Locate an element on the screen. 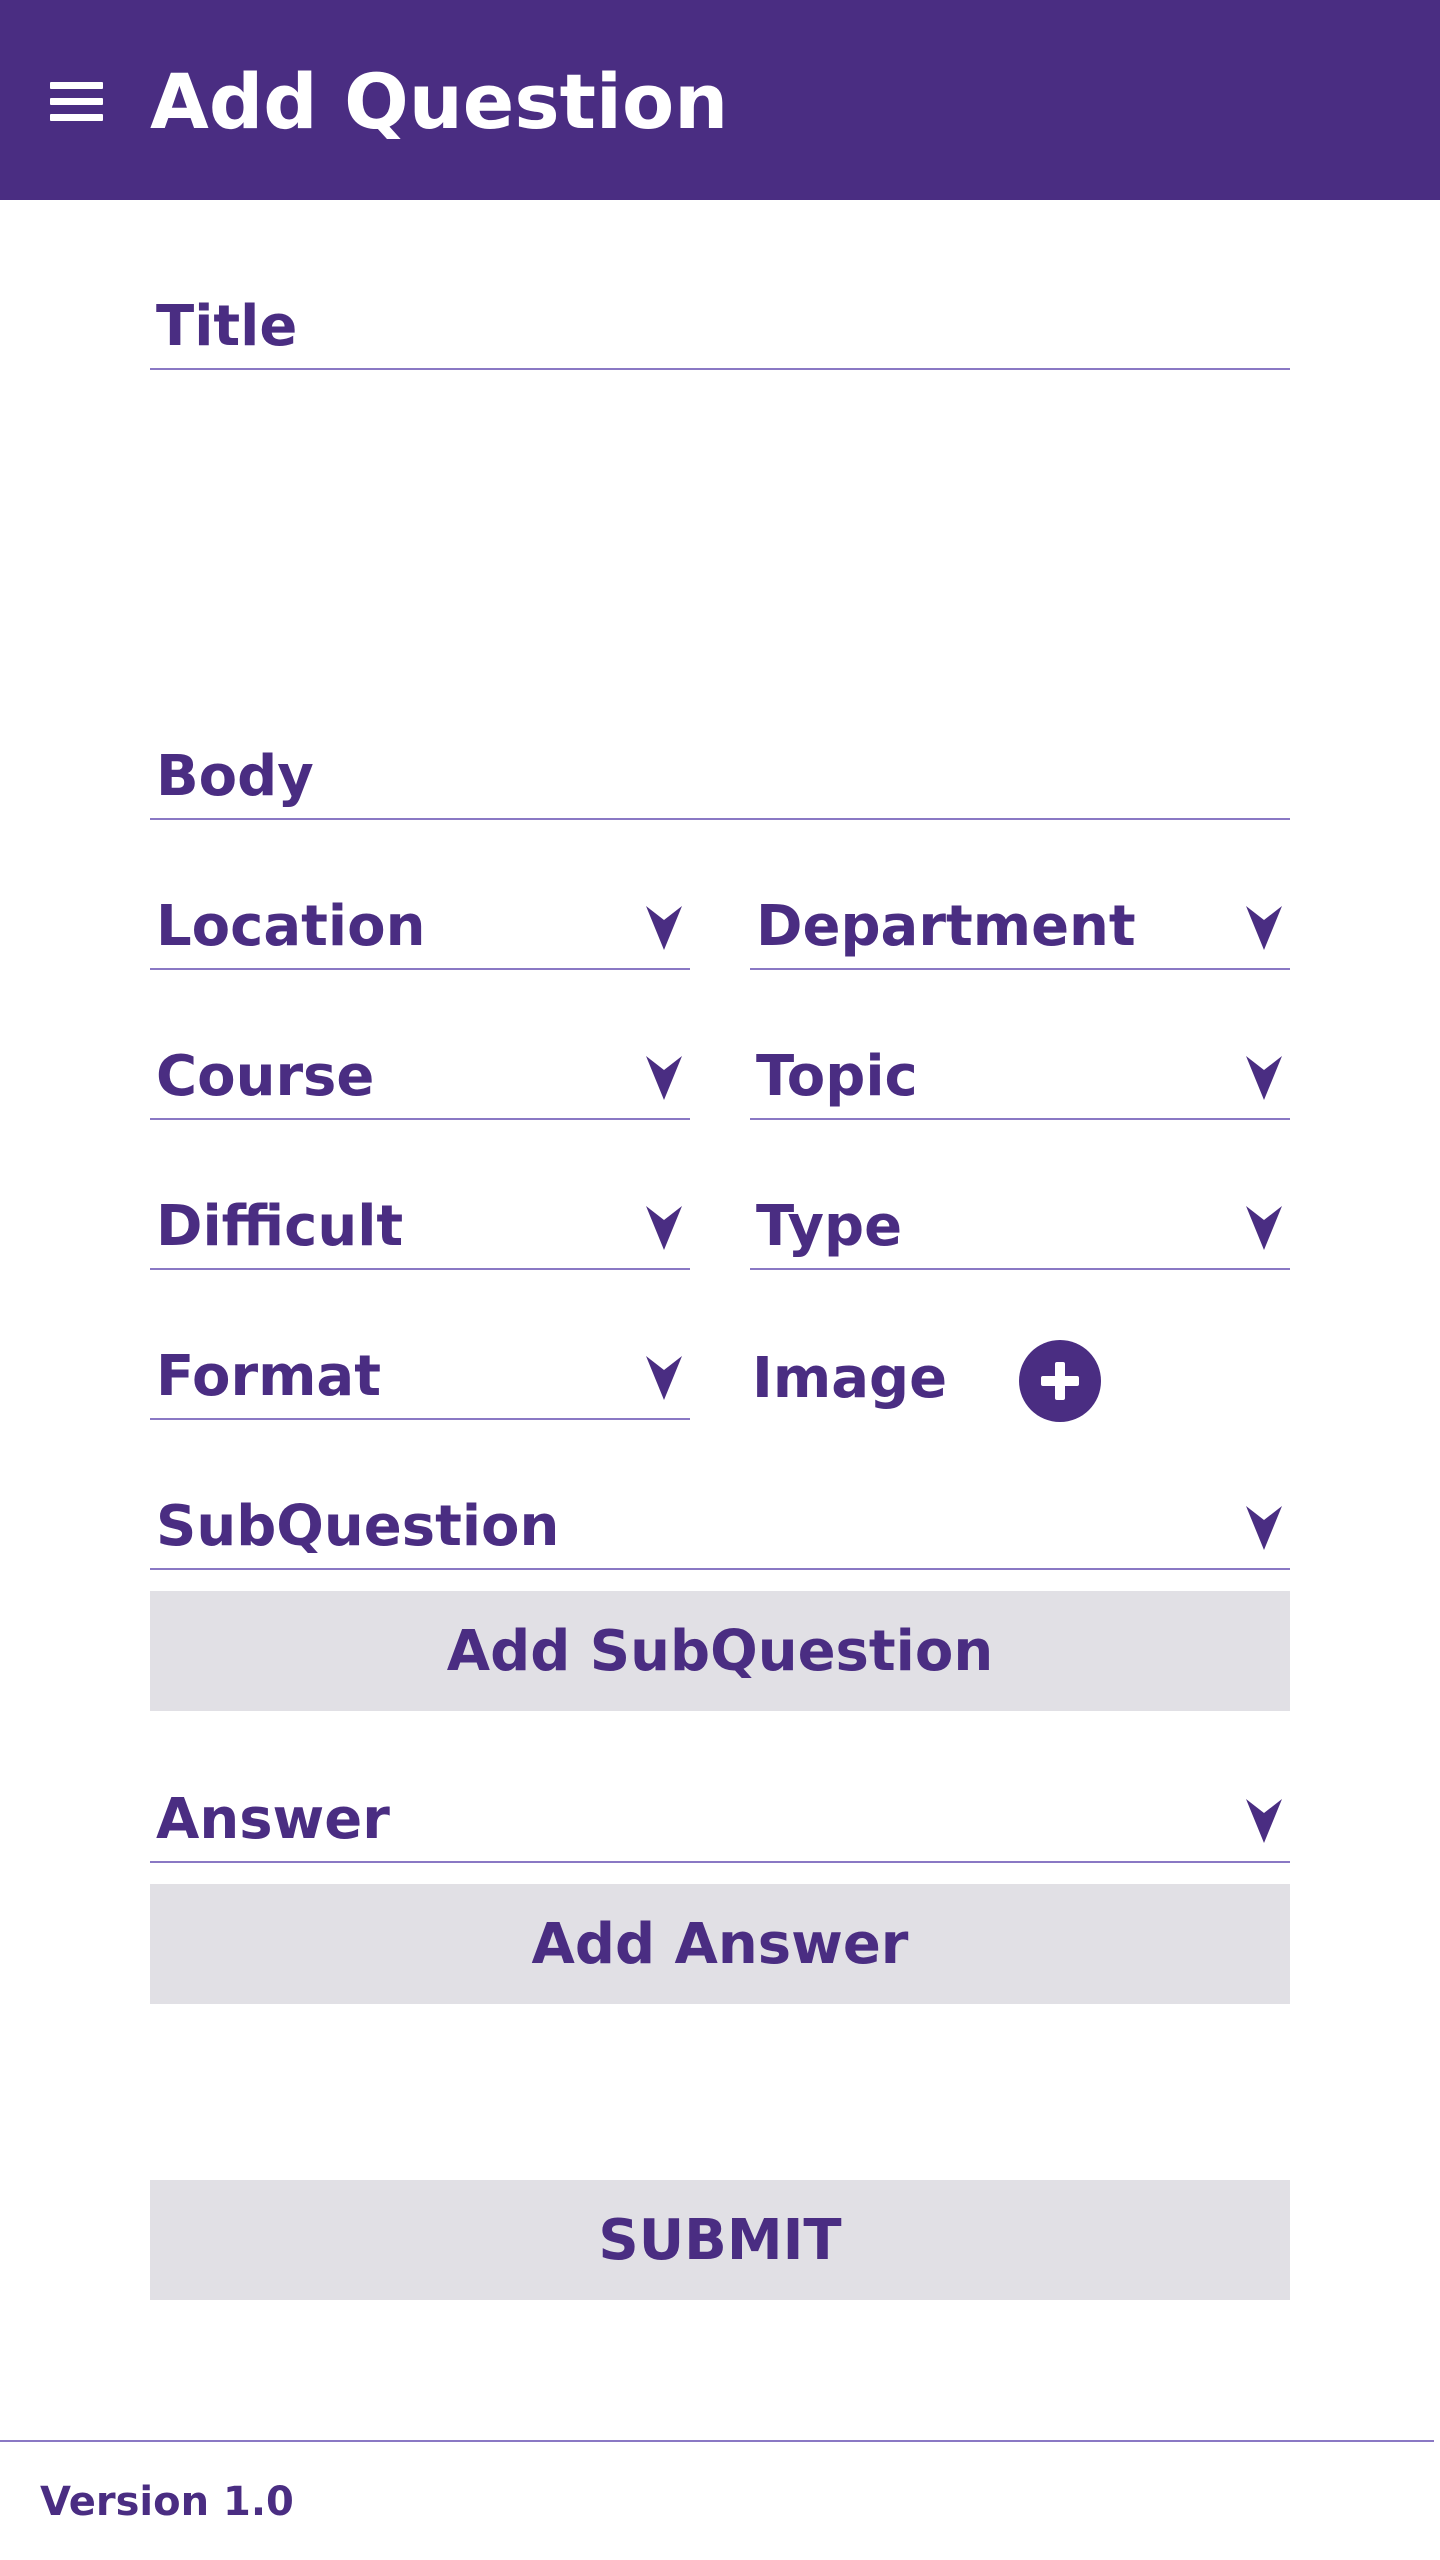  location-label: Location is located at coordinates (291, 926).